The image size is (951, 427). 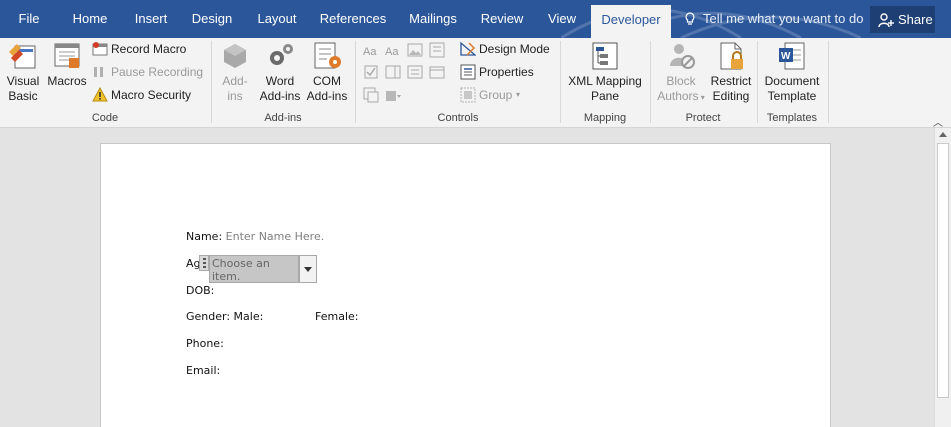 What do you see at coordinates (605, 118) in the screenshot?
I see `mapping-group-label: Mapping` at bounding box center [605, 118].